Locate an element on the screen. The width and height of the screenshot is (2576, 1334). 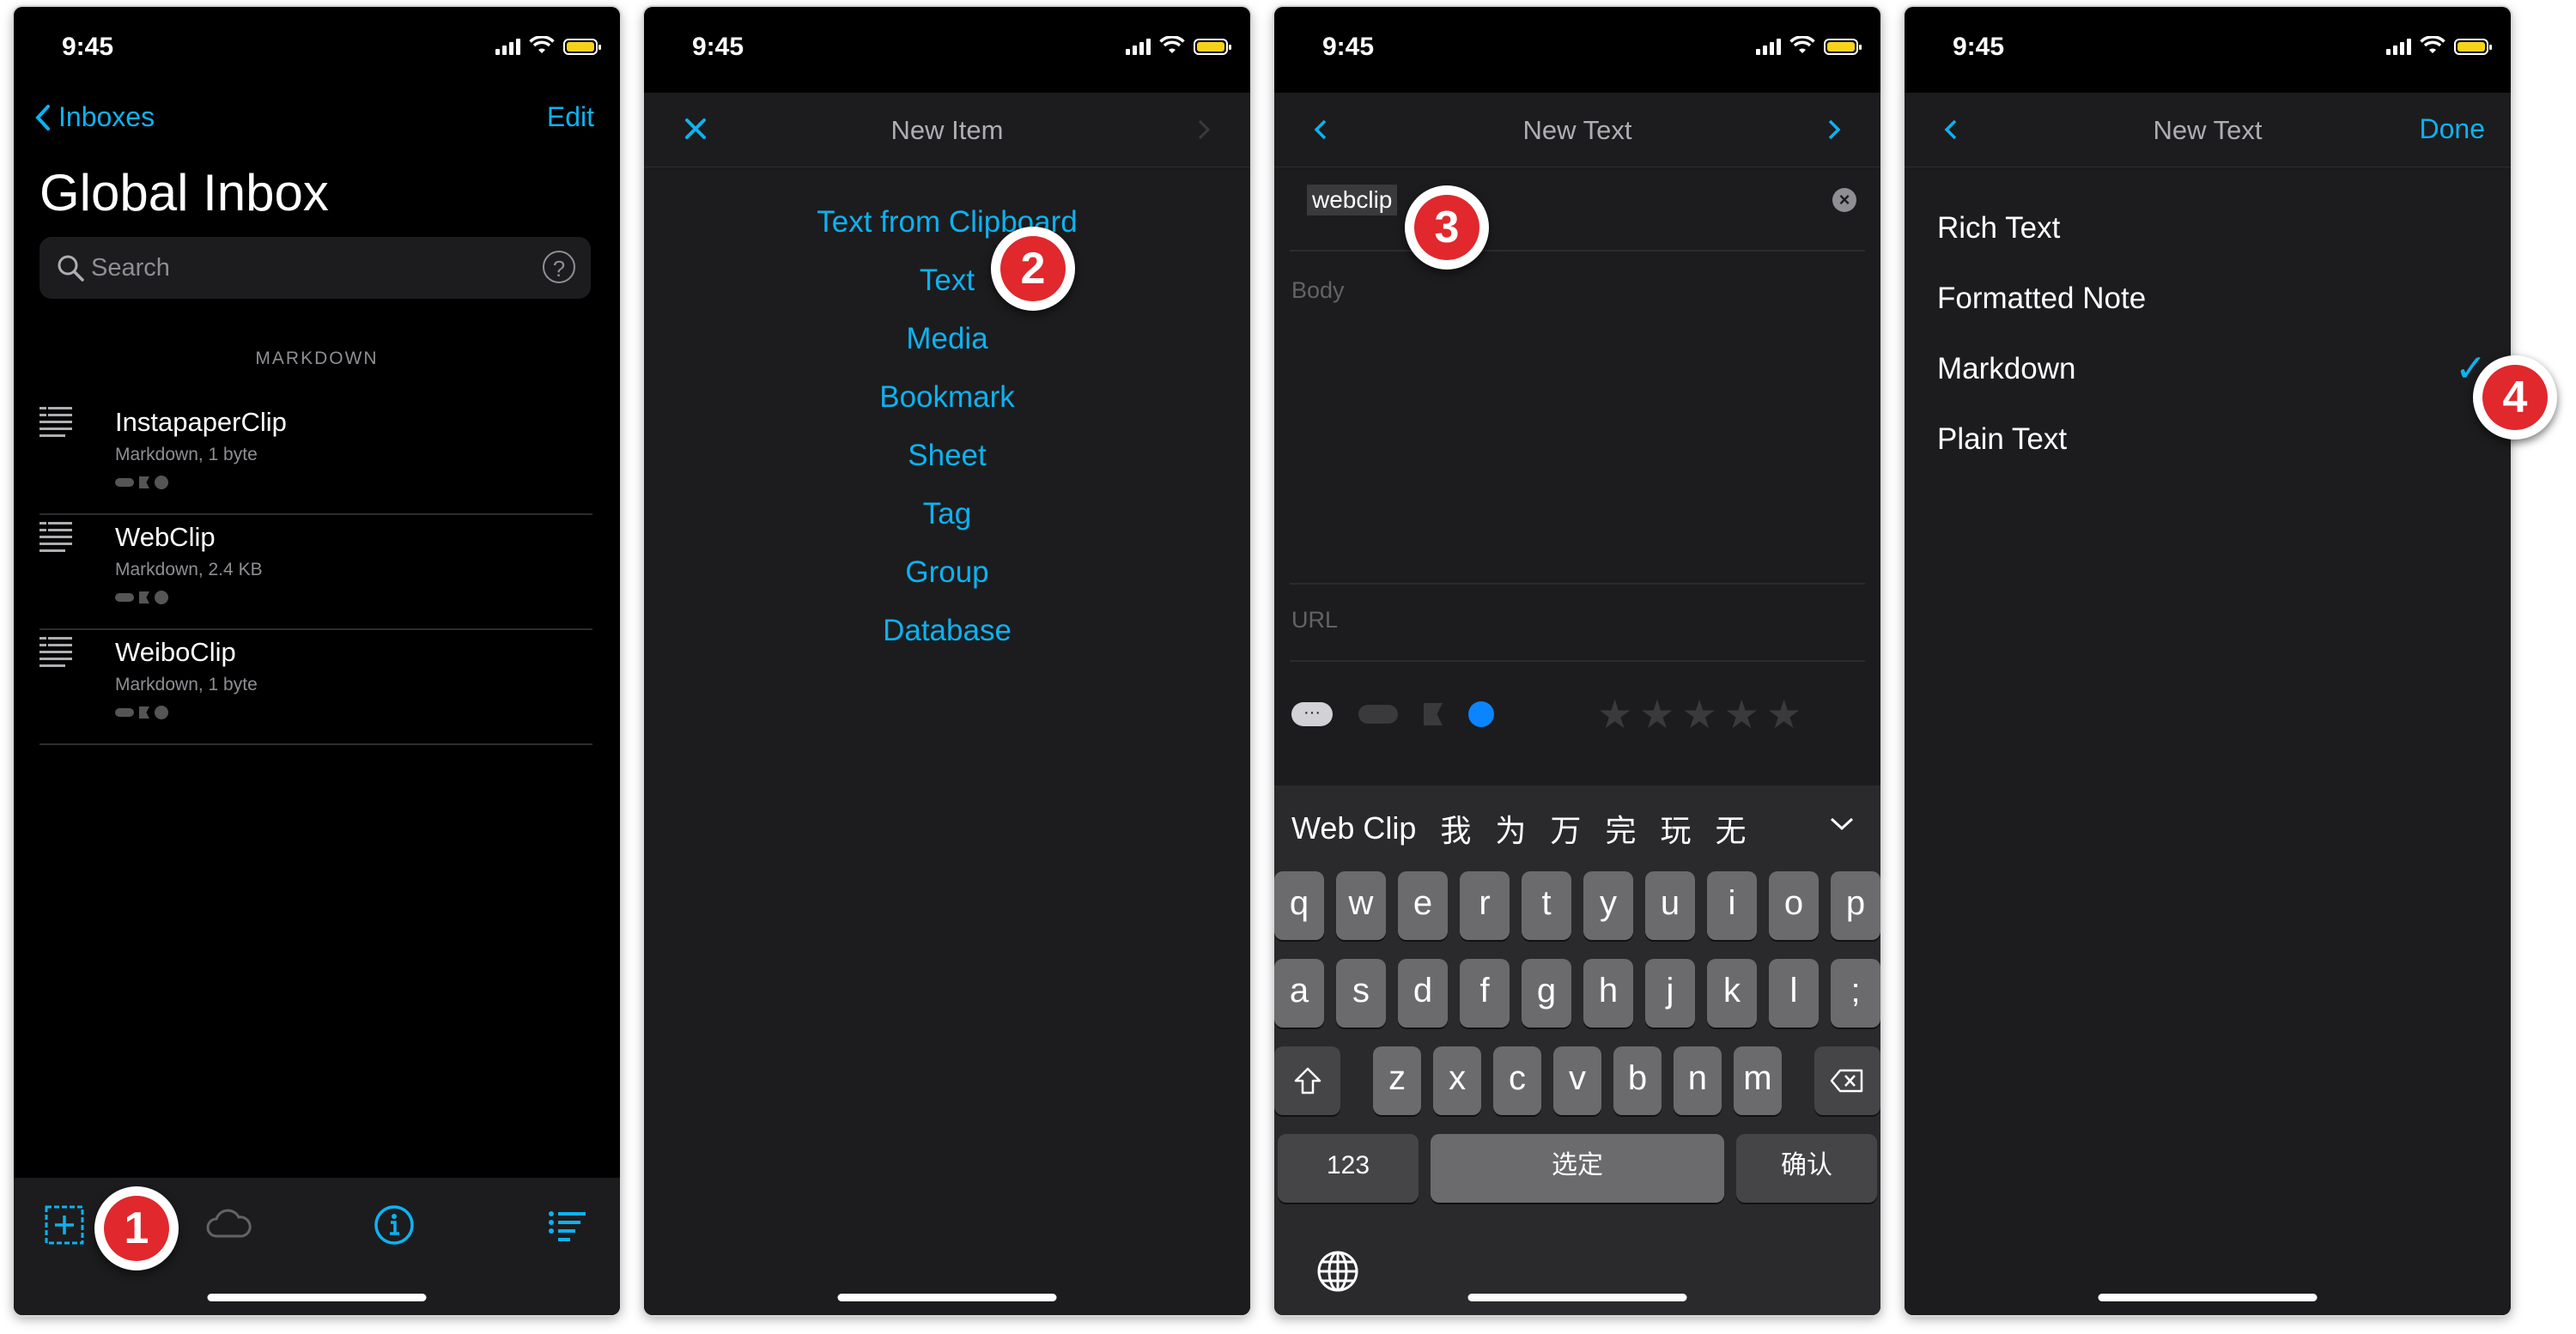
candidate-item: 玩 is located at coordinates (1675, 828).